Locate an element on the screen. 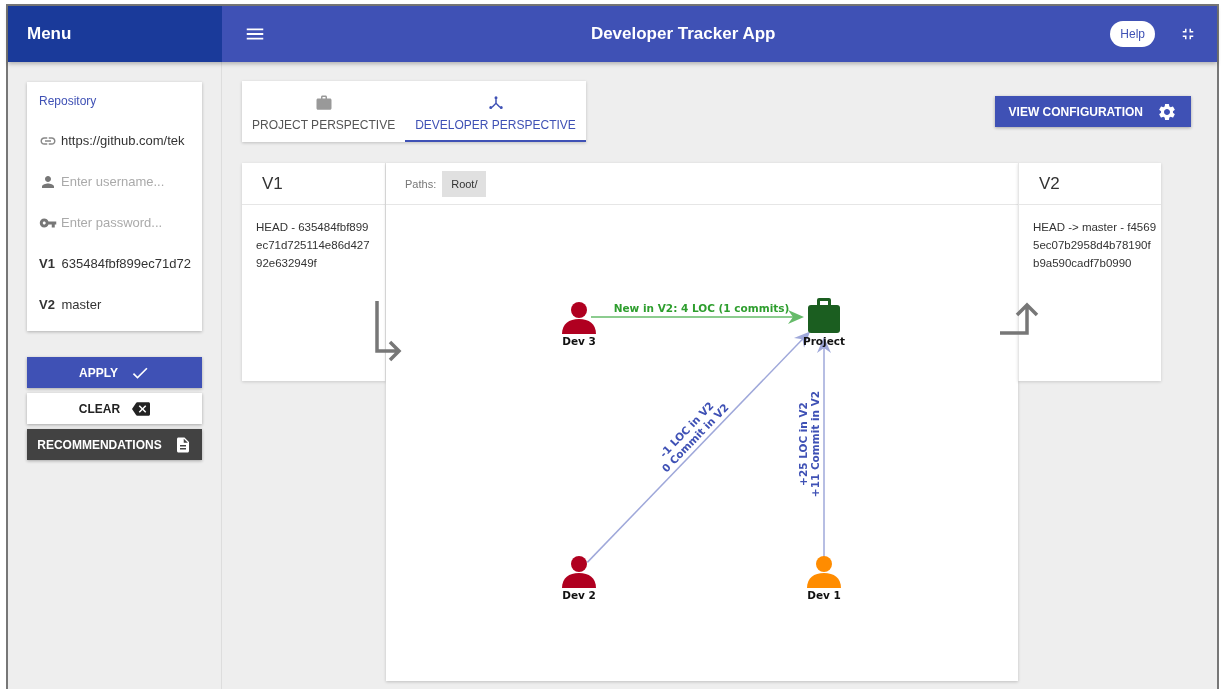 This screenshot has width=1221, height=689. node-label: Dev 1 is located at coordinates (824, 595).